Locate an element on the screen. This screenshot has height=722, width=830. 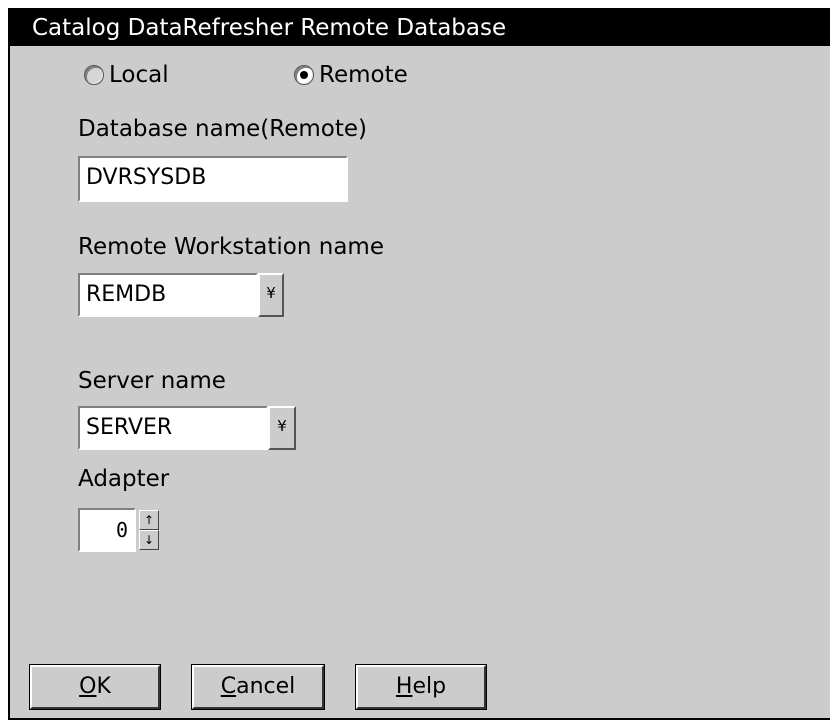
arrow-up-icon: ↑ is located at coordinates (149, 520).